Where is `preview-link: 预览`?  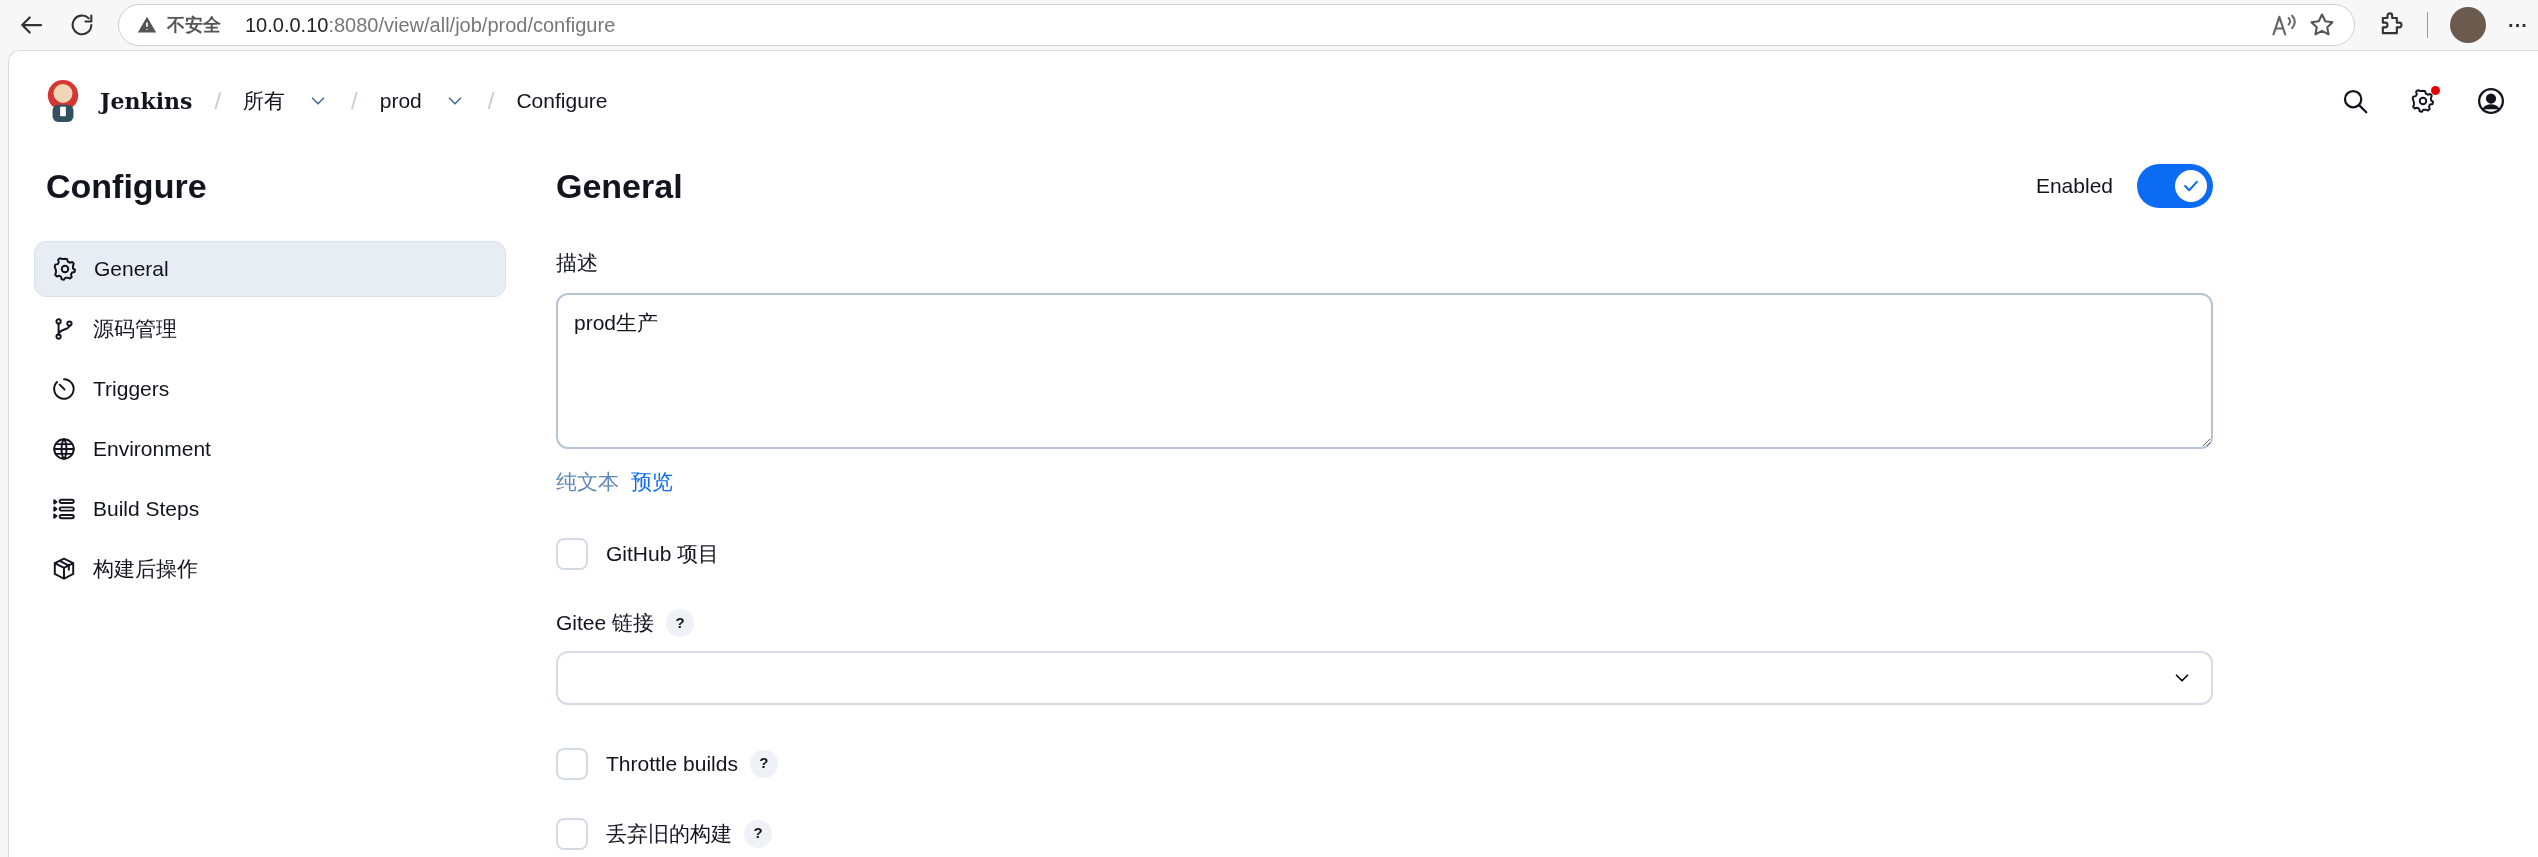
preview-link: 预览 is located at coordinates (652, 481).